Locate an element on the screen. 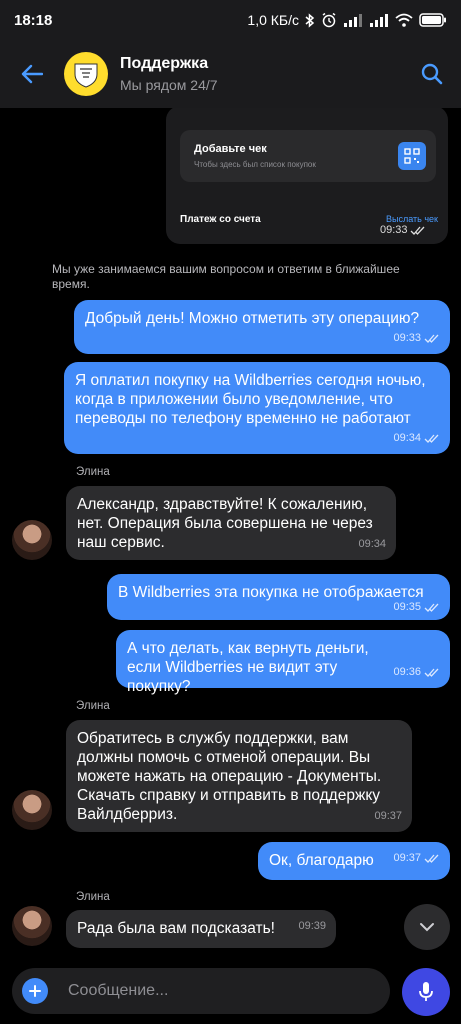 This screenshot has height=1024, width=461. send-receipt-link: Выслать чек is located at coordinates (412, 219).